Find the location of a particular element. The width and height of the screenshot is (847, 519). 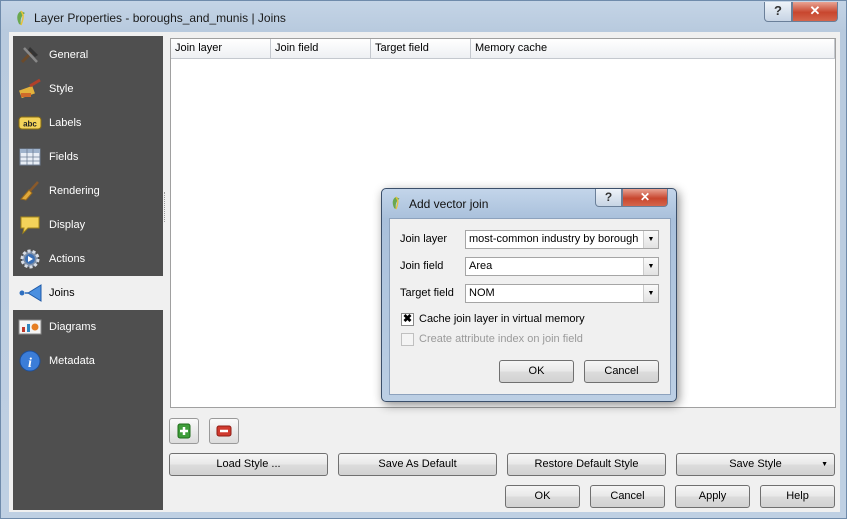

cancel-button: Cancel is located at coordinates (627, 496).